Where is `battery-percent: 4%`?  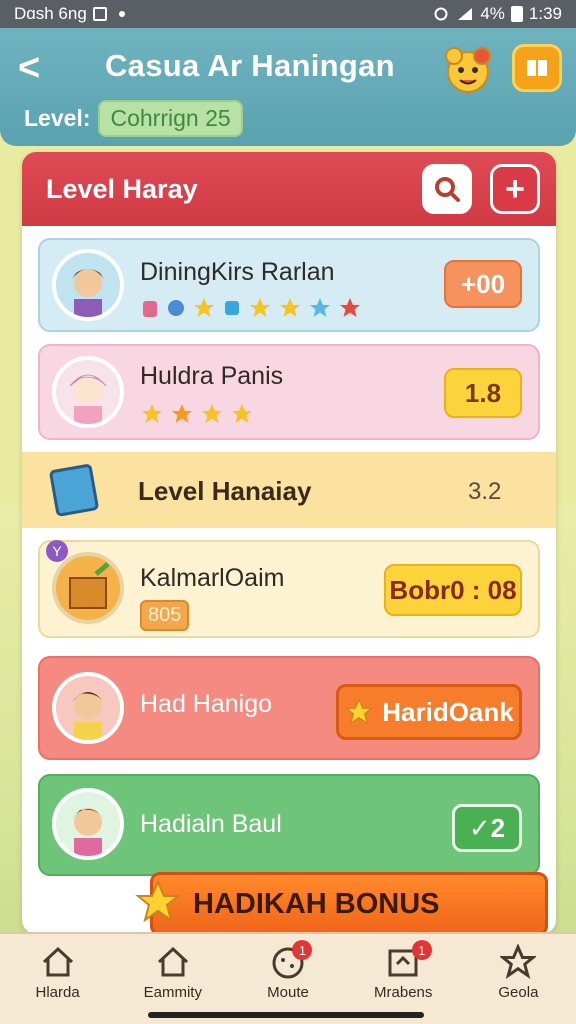 battery-percent: 4% is located at coordinates (492, 13).